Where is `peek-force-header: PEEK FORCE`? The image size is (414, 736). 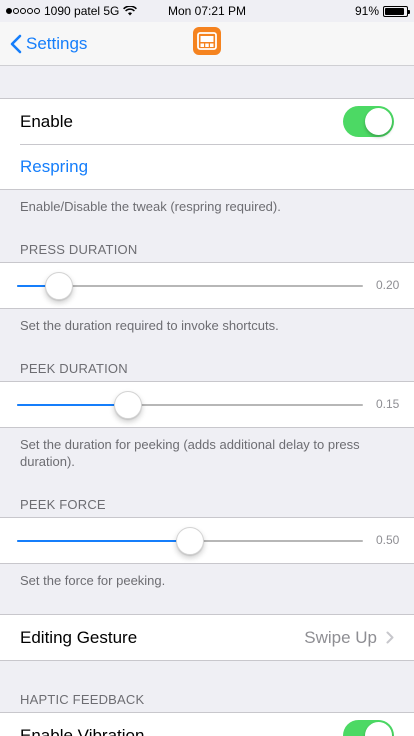
peek-force-header: PEEK FORCE is located at coordinates (63, 504).